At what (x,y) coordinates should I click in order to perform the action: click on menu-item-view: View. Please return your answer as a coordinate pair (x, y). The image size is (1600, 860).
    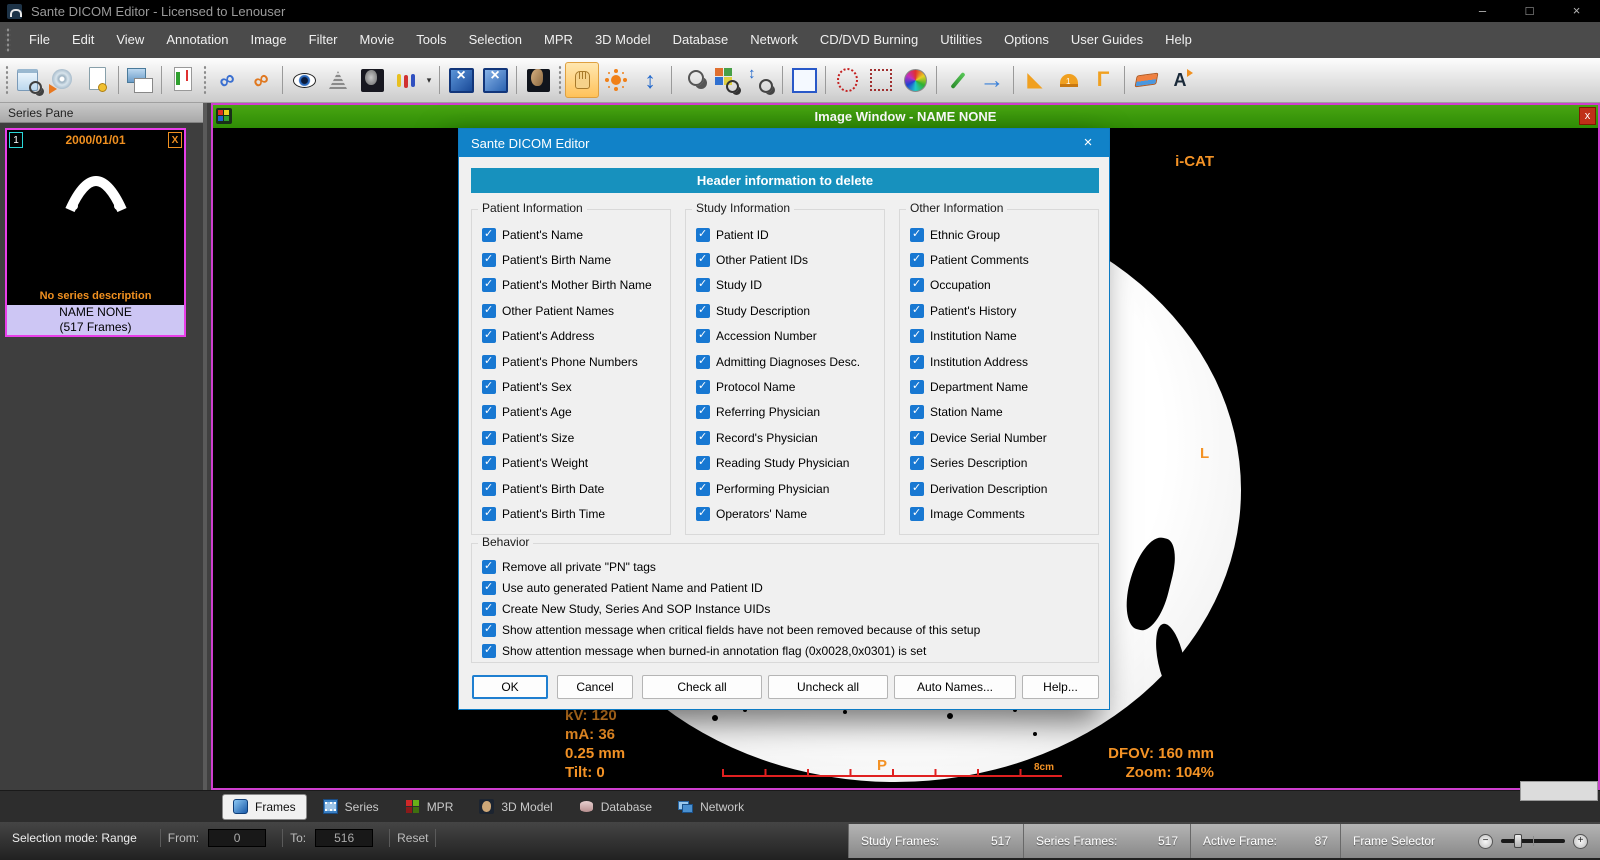
    Looking at the image, I should click on (130, 40).